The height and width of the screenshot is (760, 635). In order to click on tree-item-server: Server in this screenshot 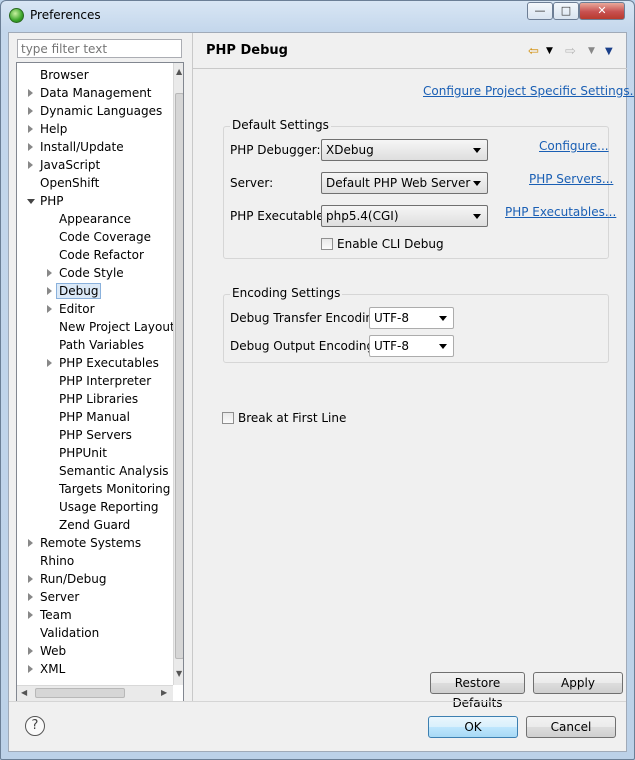, I will do `click(53, 597)`.